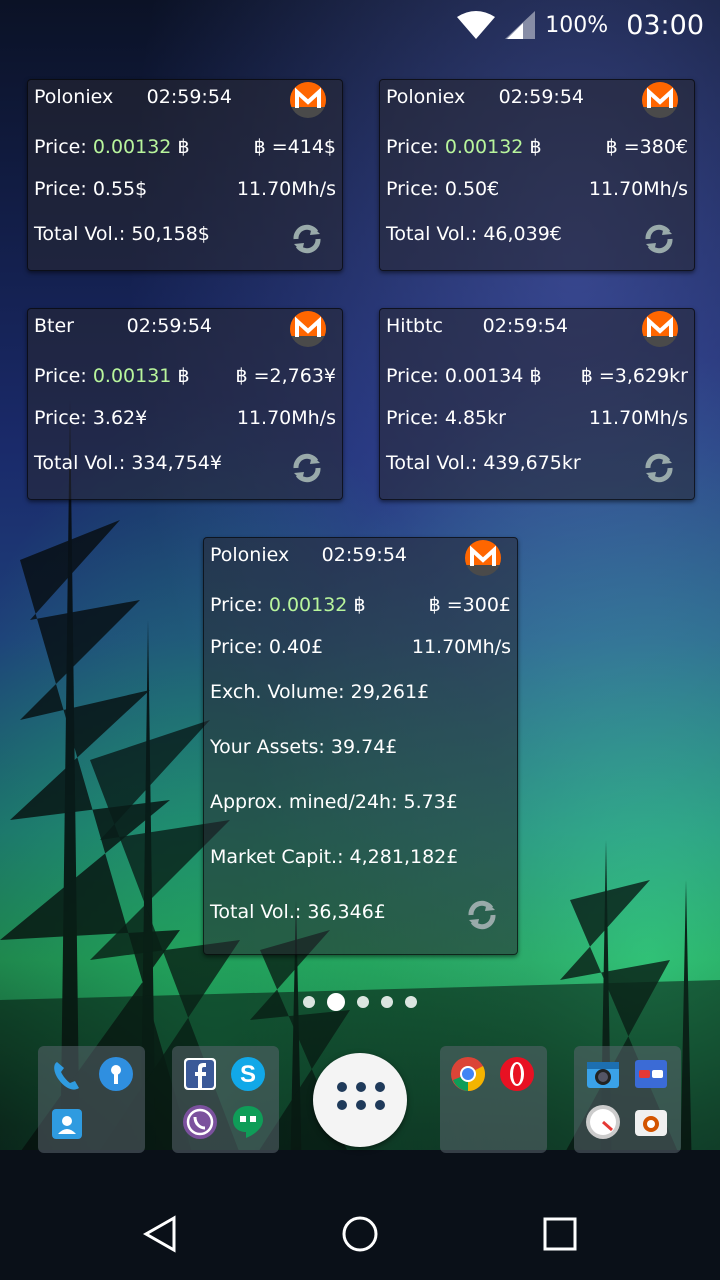 This screenshot has width=720, height=1280. Describe the element at coordinates (54, 326) in the screenshot. I see `exchange-name: Bter` at that location.